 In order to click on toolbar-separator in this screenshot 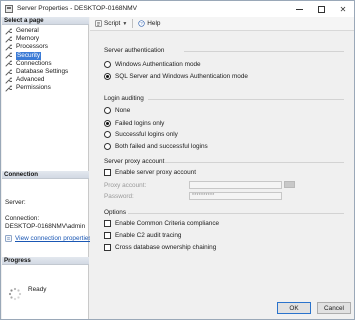, I will do `click(133, 23)`.